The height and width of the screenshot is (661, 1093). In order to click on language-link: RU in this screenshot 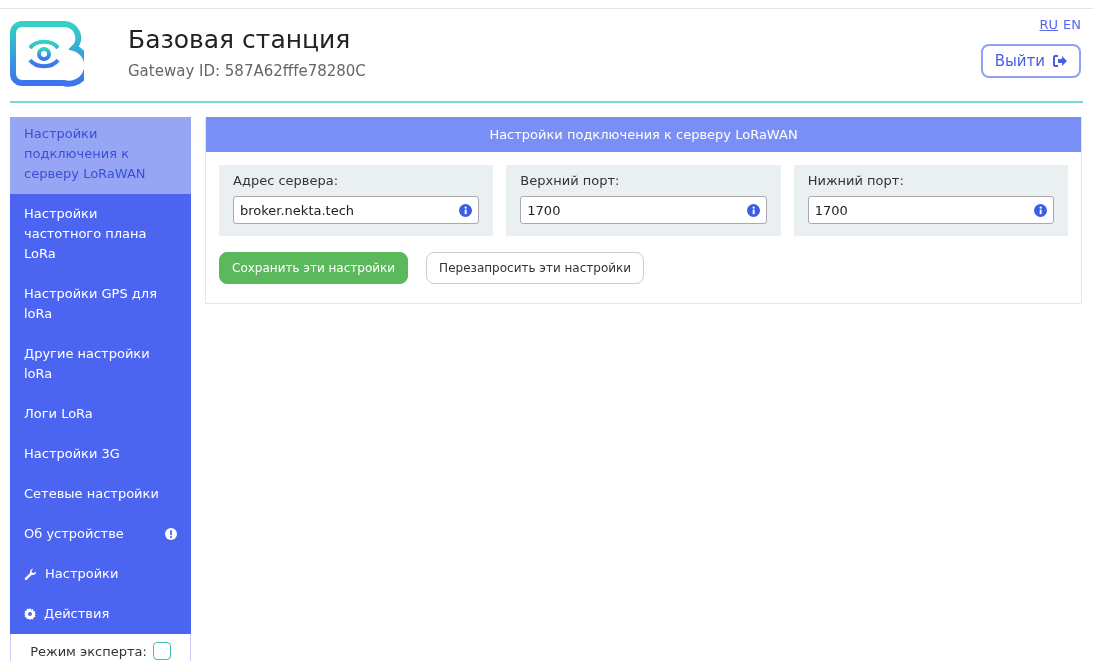, I will do `click(1049, 24)`.